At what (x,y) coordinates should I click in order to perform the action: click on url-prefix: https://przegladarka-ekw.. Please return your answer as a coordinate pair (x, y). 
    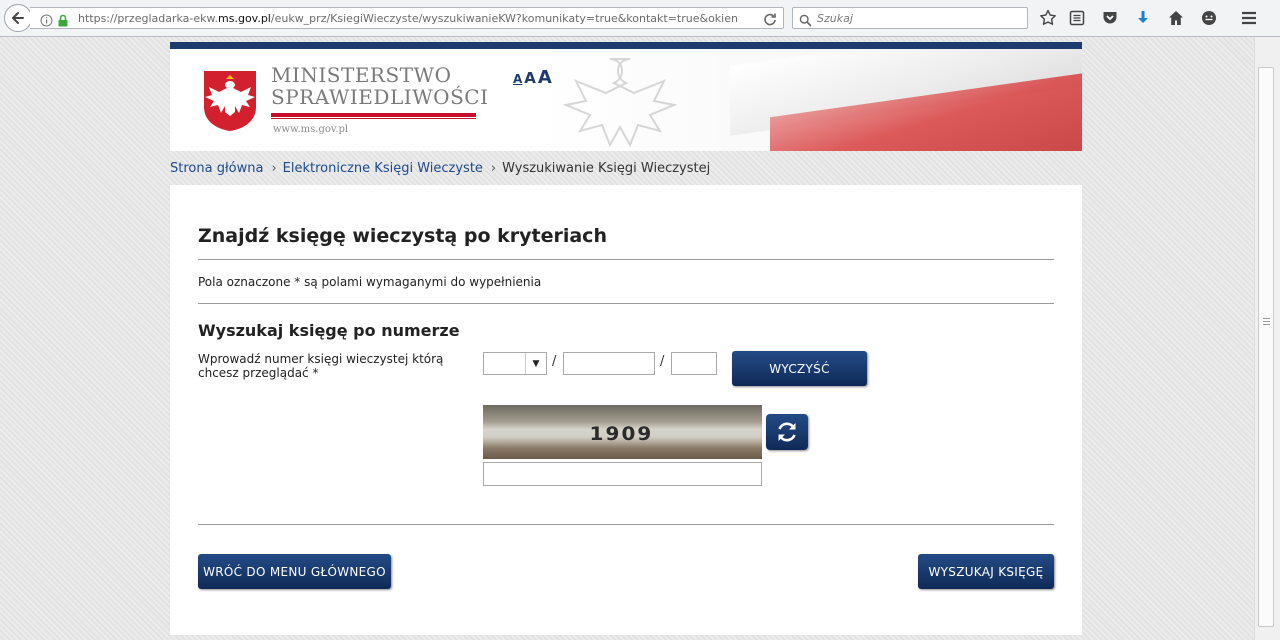
    Looking at the image, I should click on (148, 18).